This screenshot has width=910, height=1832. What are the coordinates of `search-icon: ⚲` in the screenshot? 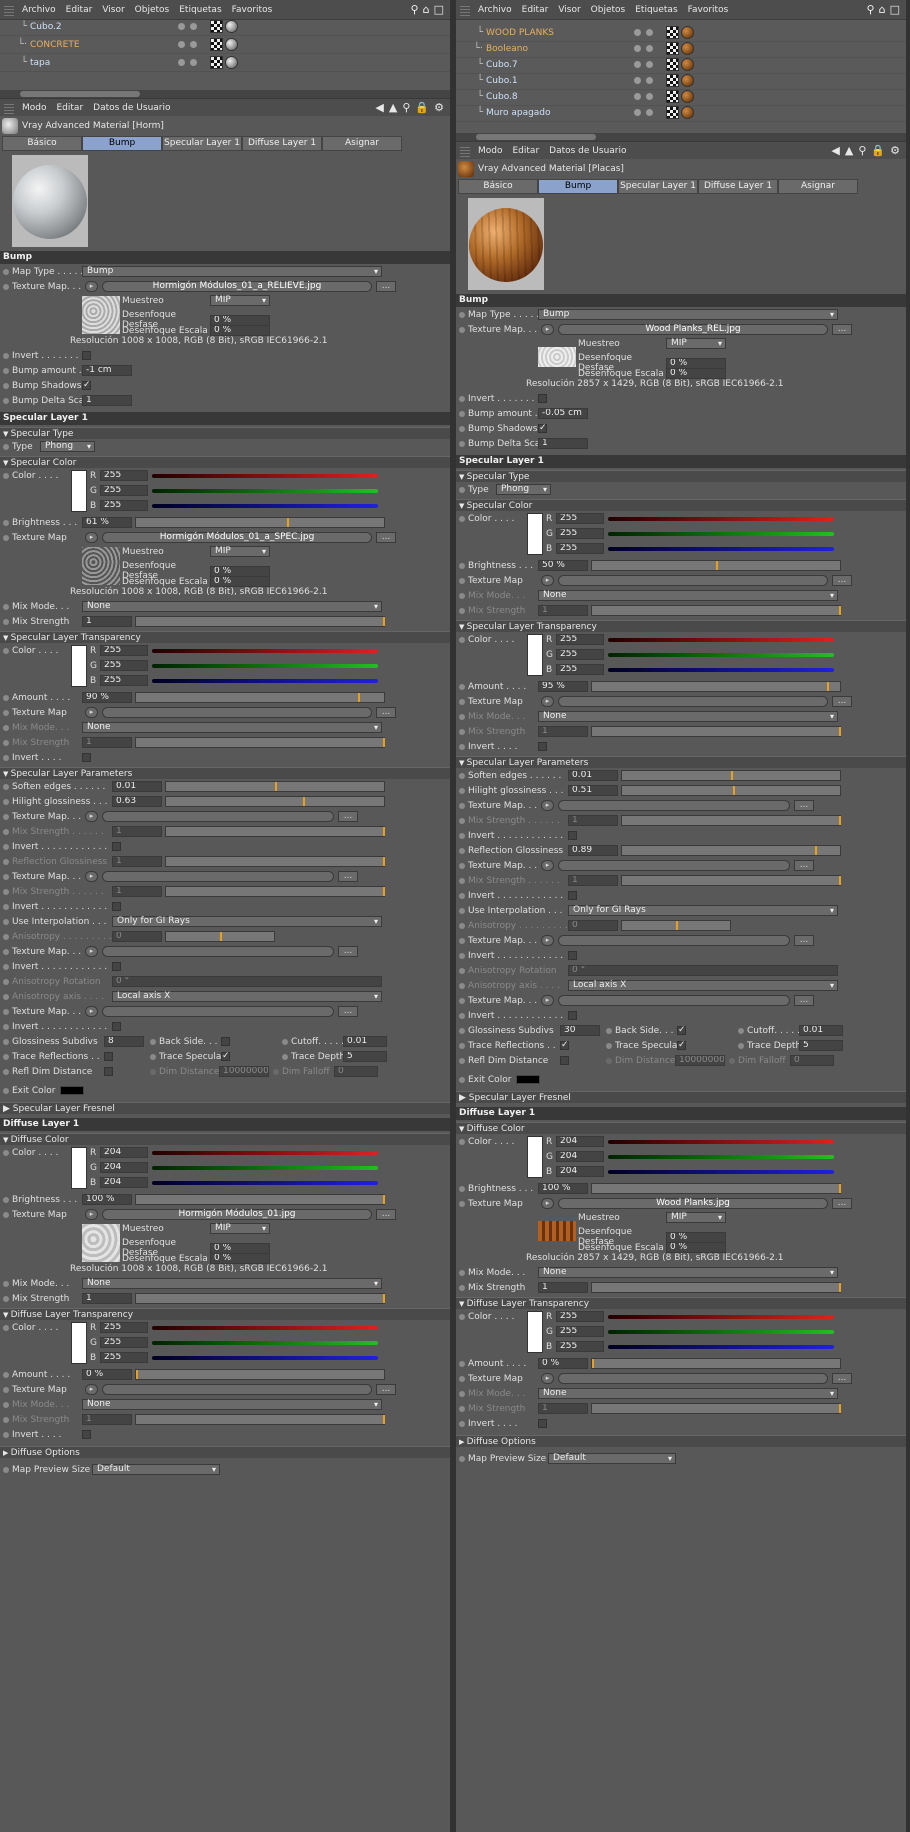 It's located at (406, 107).